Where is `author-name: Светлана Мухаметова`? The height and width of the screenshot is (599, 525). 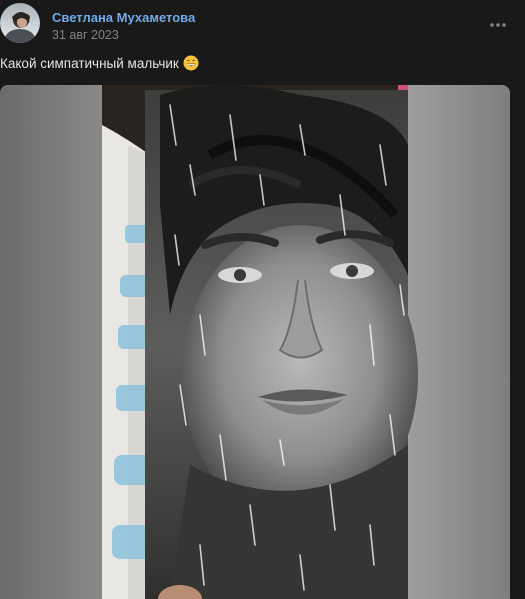 author-name: Светлана Мухаметова is located at coordinates (123, 17).